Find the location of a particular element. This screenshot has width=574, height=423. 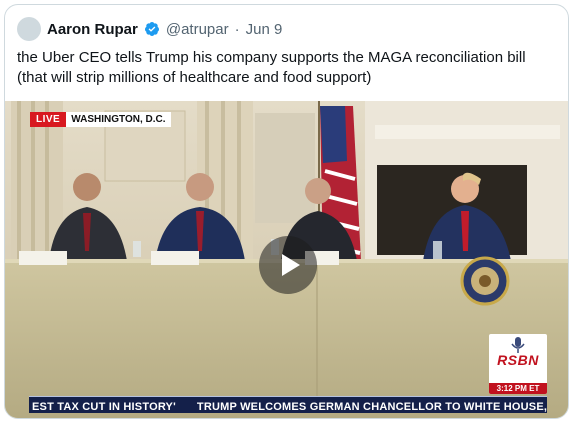

author-name: Aaron Rupar is located at coordinates (92, 29).